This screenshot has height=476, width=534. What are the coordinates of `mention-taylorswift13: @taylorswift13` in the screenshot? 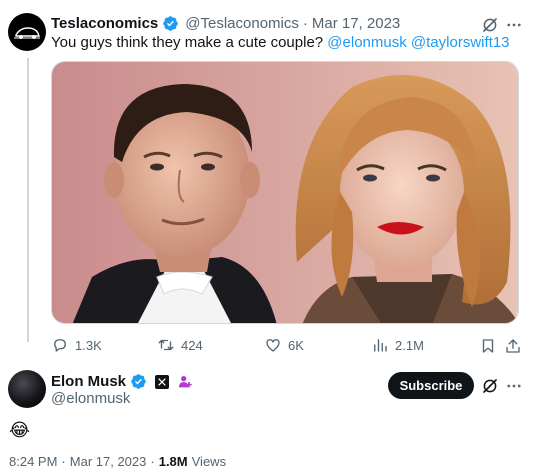 It's located at (460, 42).